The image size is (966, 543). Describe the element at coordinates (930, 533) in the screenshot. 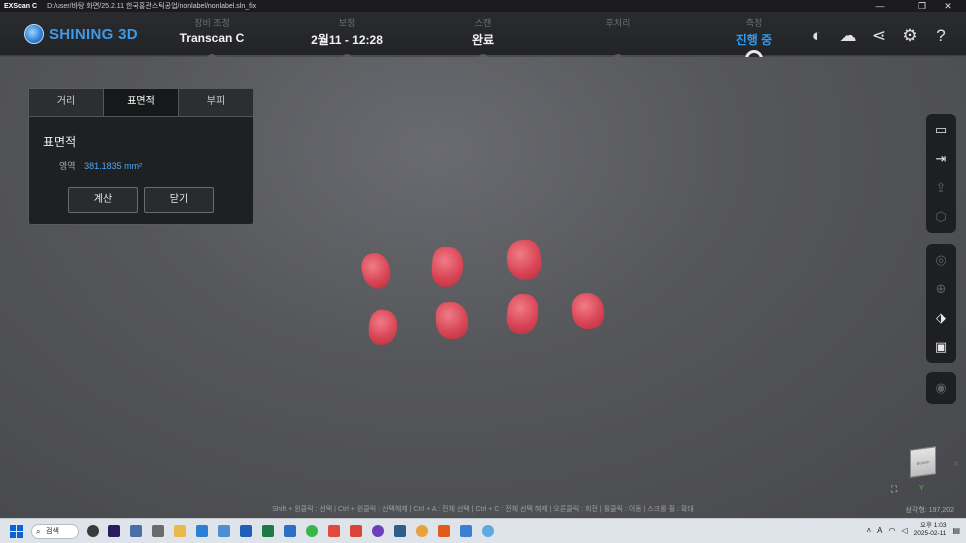

I see `clock-date: 2025-02-11` at that location.